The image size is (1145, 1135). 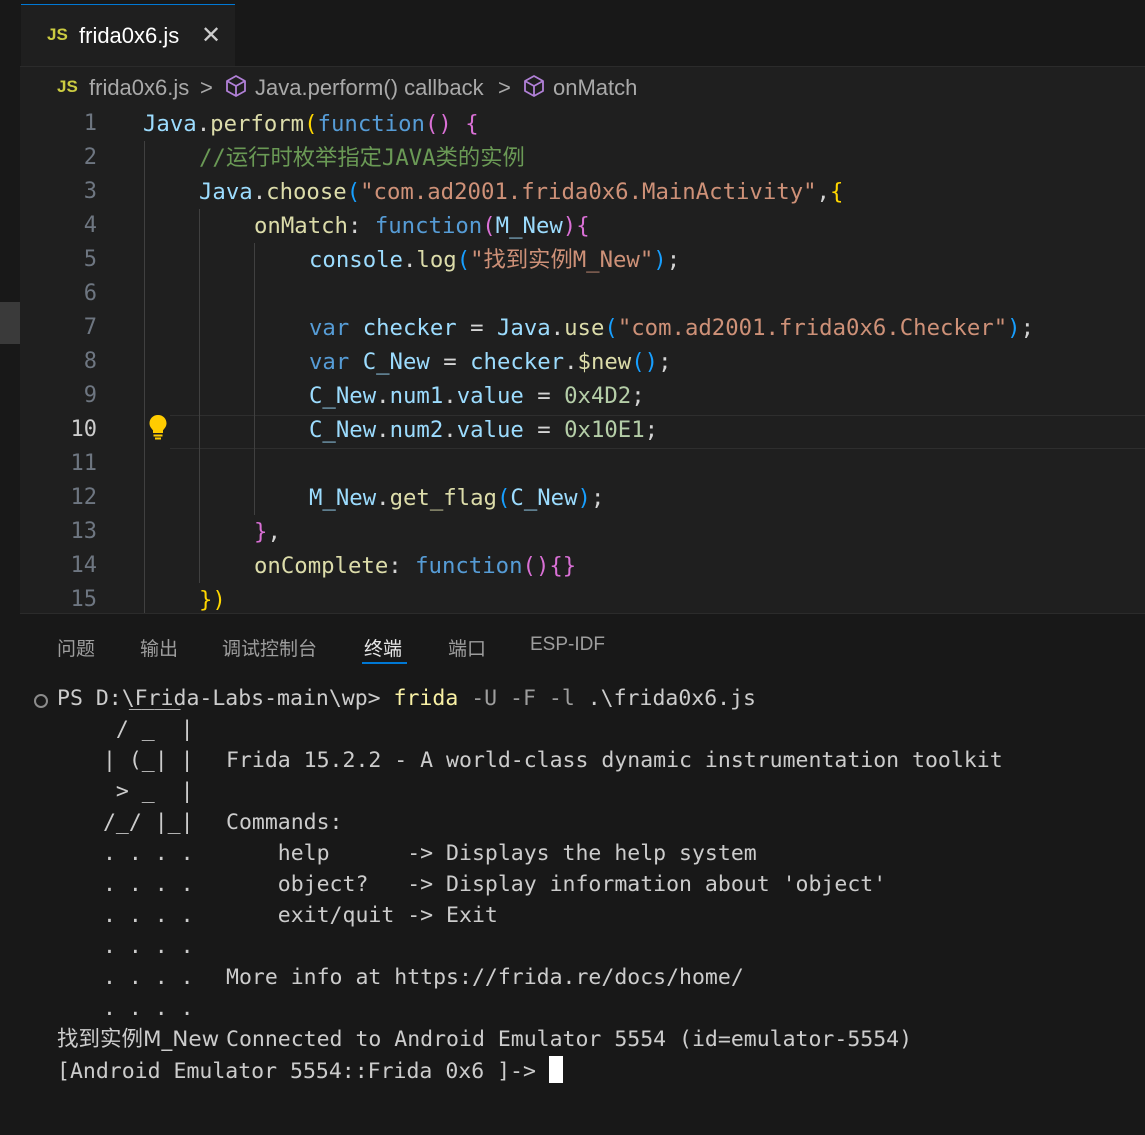 I want to click on close-icon: ✕, so click(x=211, y=35).